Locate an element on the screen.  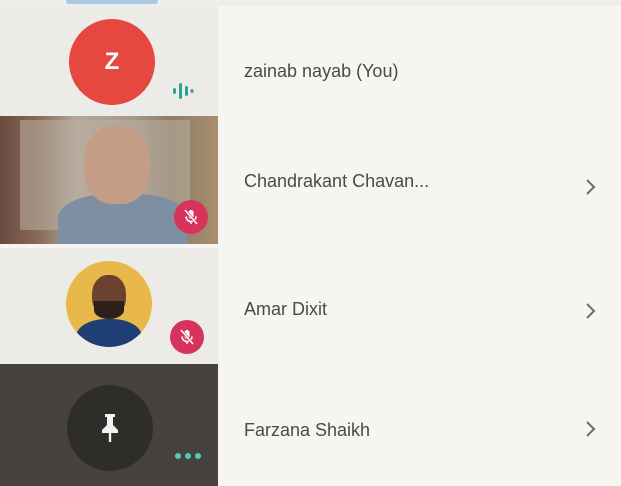
active-tab-indicator is located at coordinates (112, 2).